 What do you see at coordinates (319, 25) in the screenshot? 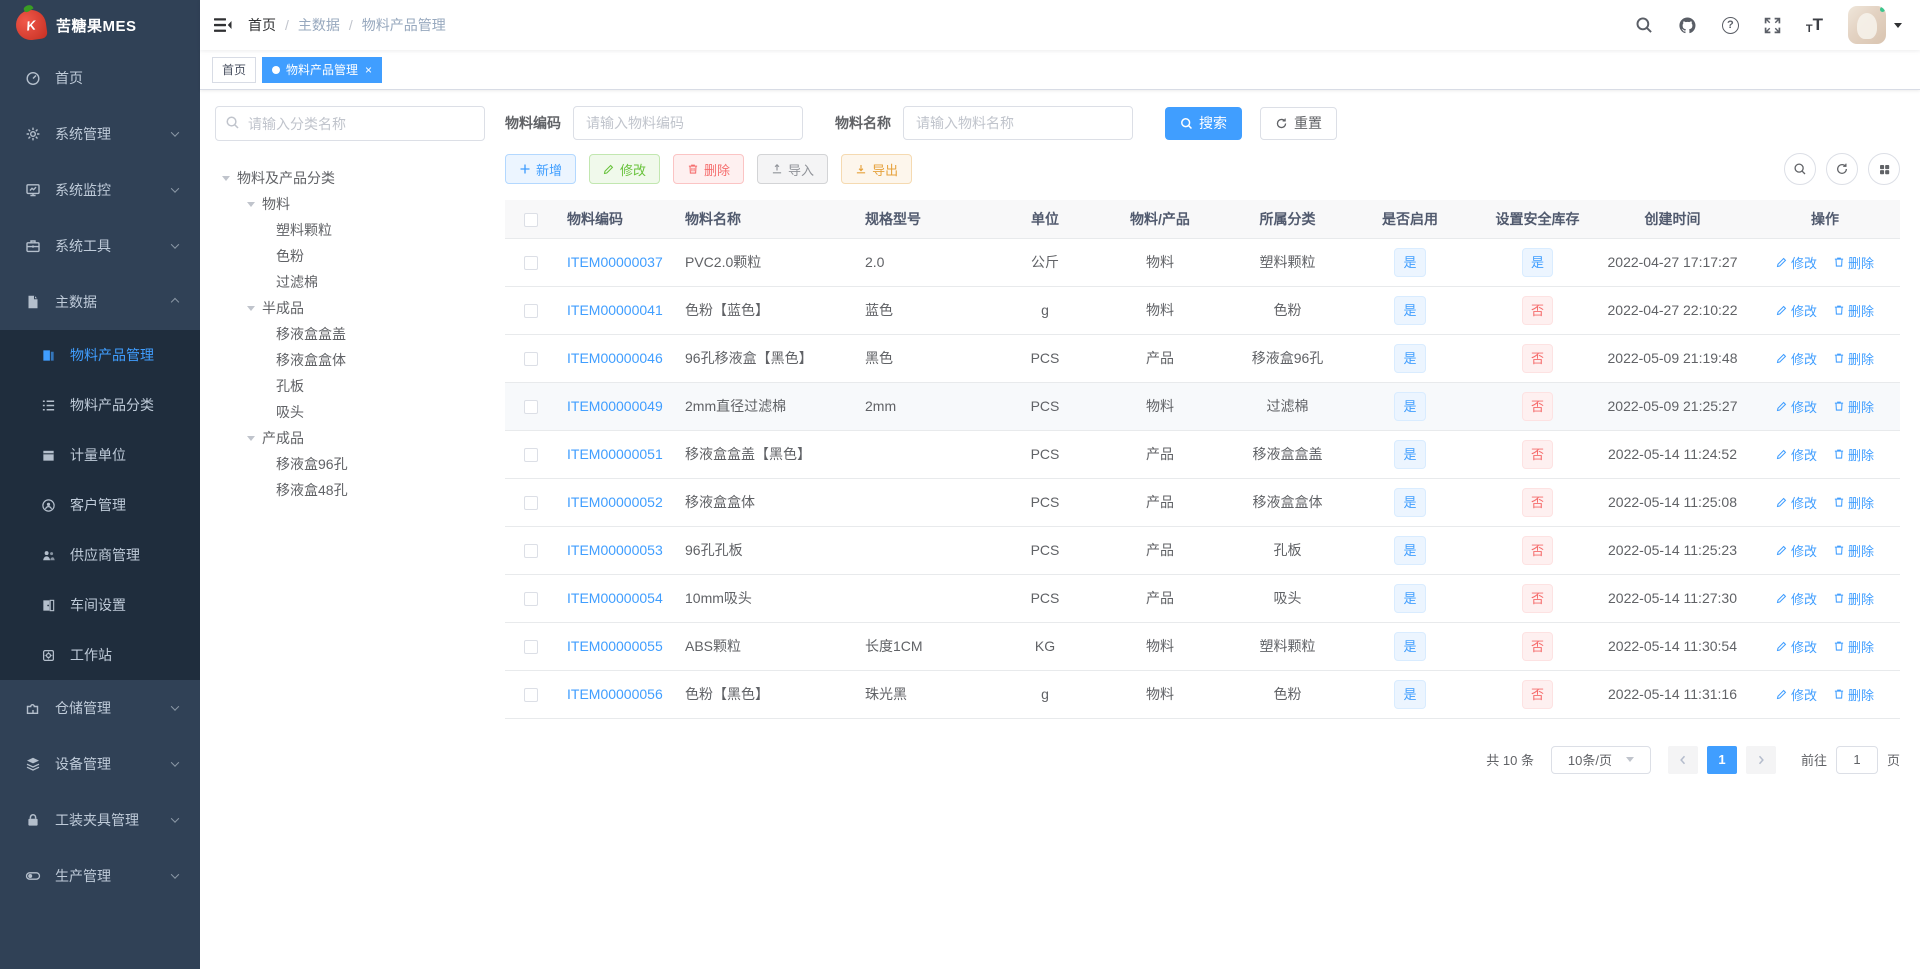
I see `breadcrumb-item: 主数据` at bounding box center [319, 25].